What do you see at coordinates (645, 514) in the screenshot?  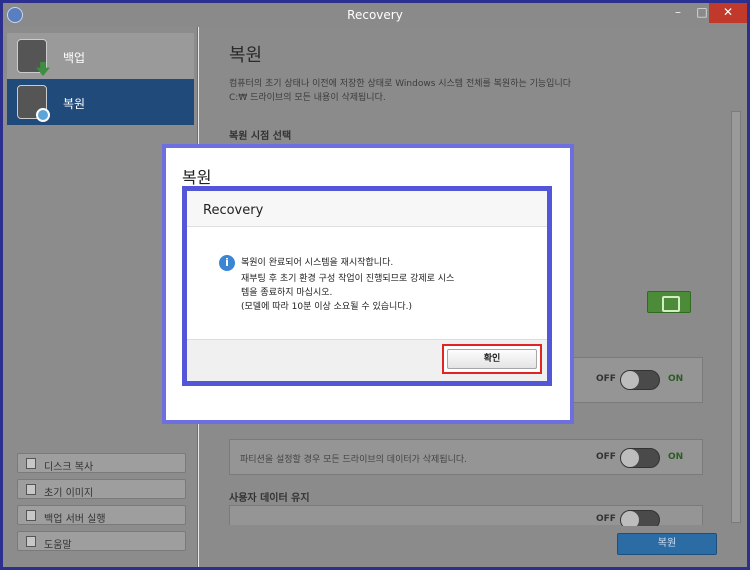 I see `user-data-toggle: OFF` at bounding box center [645, 514].